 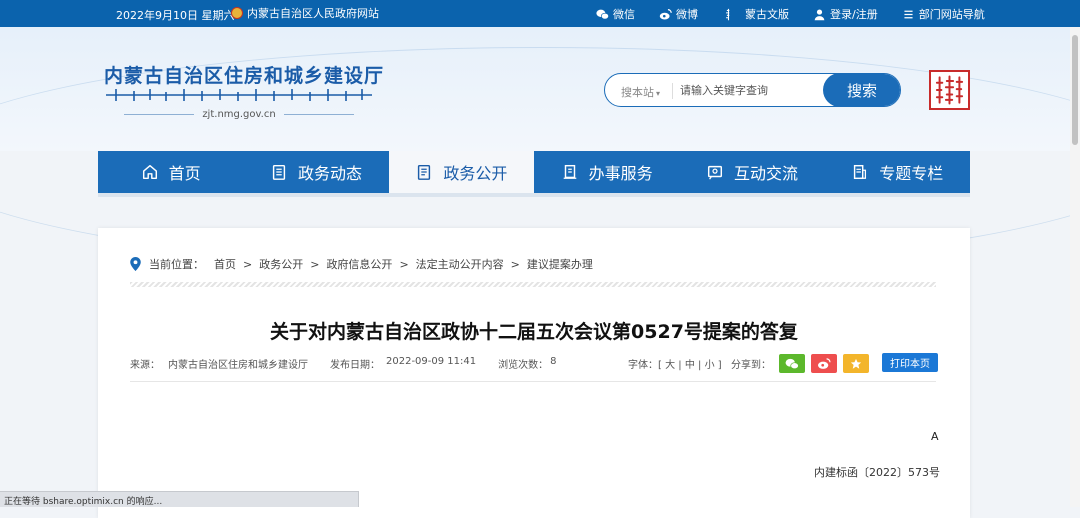 I want to click on clipboard-icon, so click(x=279, y=172).